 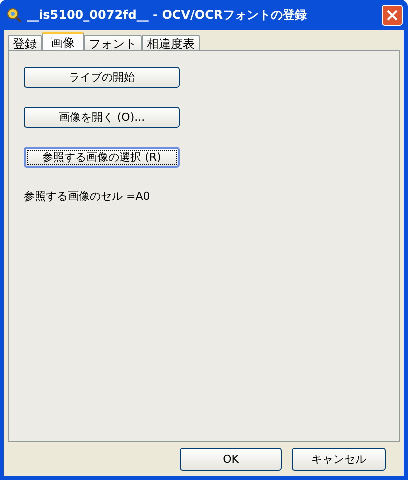 I want to click on close-button, so click(x=392, y=15).